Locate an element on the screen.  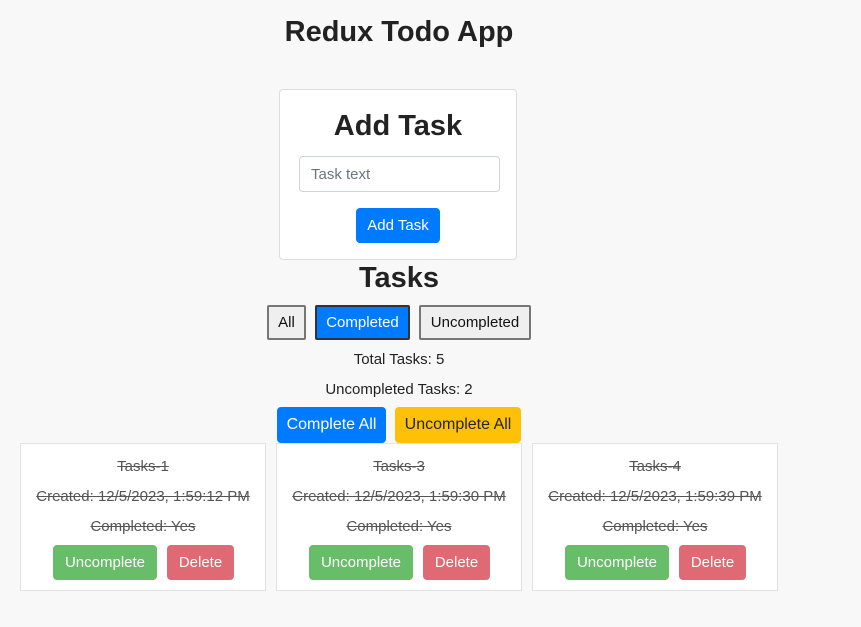
task-title: Tasks-3 is located at coordinates (399, 466).